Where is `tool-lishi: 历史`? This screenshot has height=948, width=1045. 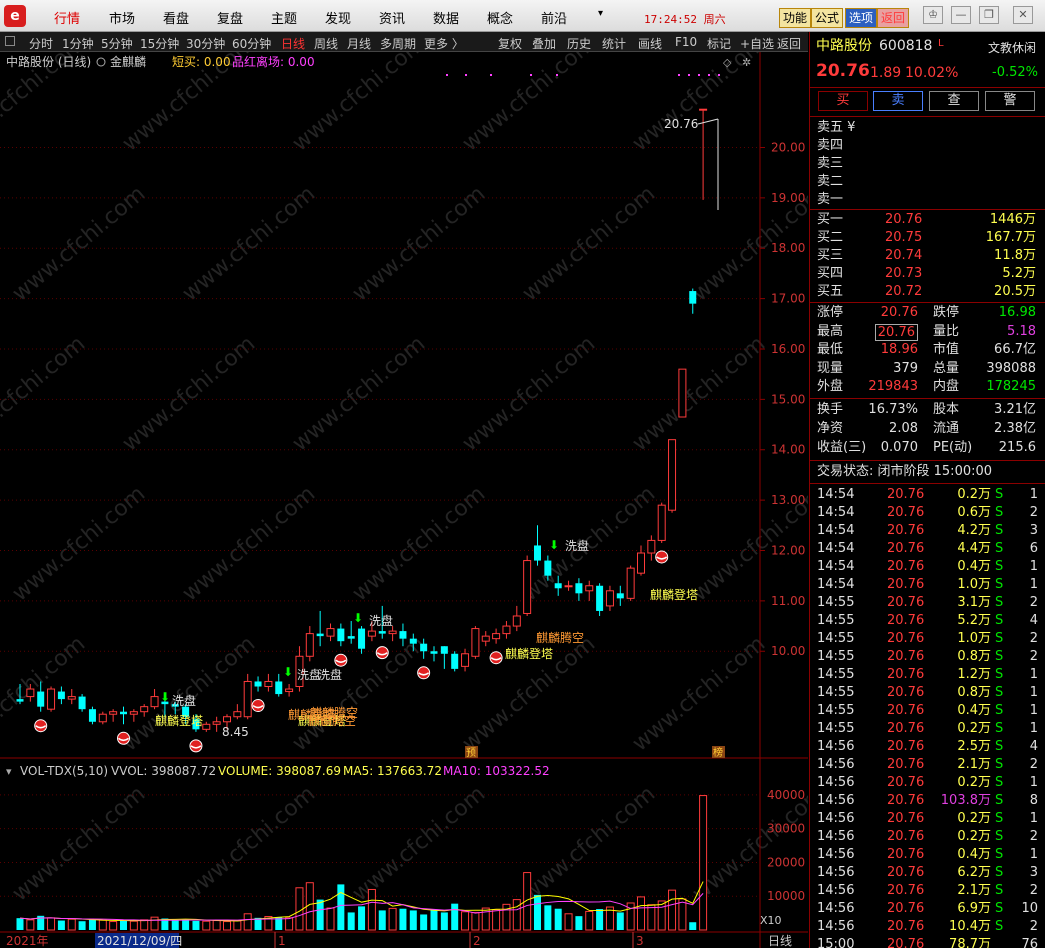 tool-lishi: 历史 is located at coordinates (579, 43).